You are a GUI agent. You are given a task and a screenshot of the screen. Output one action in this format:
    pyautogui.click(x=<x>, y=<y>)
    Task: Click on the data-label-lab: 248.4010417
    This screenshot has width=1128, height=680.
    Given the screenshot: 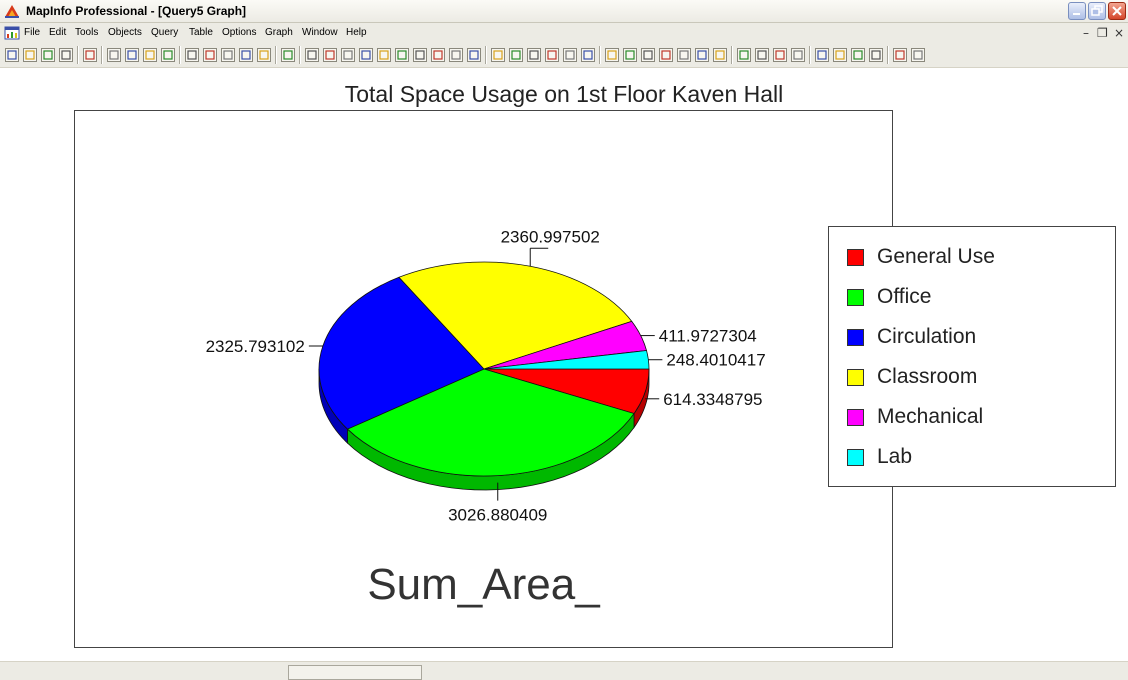 What is the action you would take?
    pyautogui.click(x=715, y=360)
    